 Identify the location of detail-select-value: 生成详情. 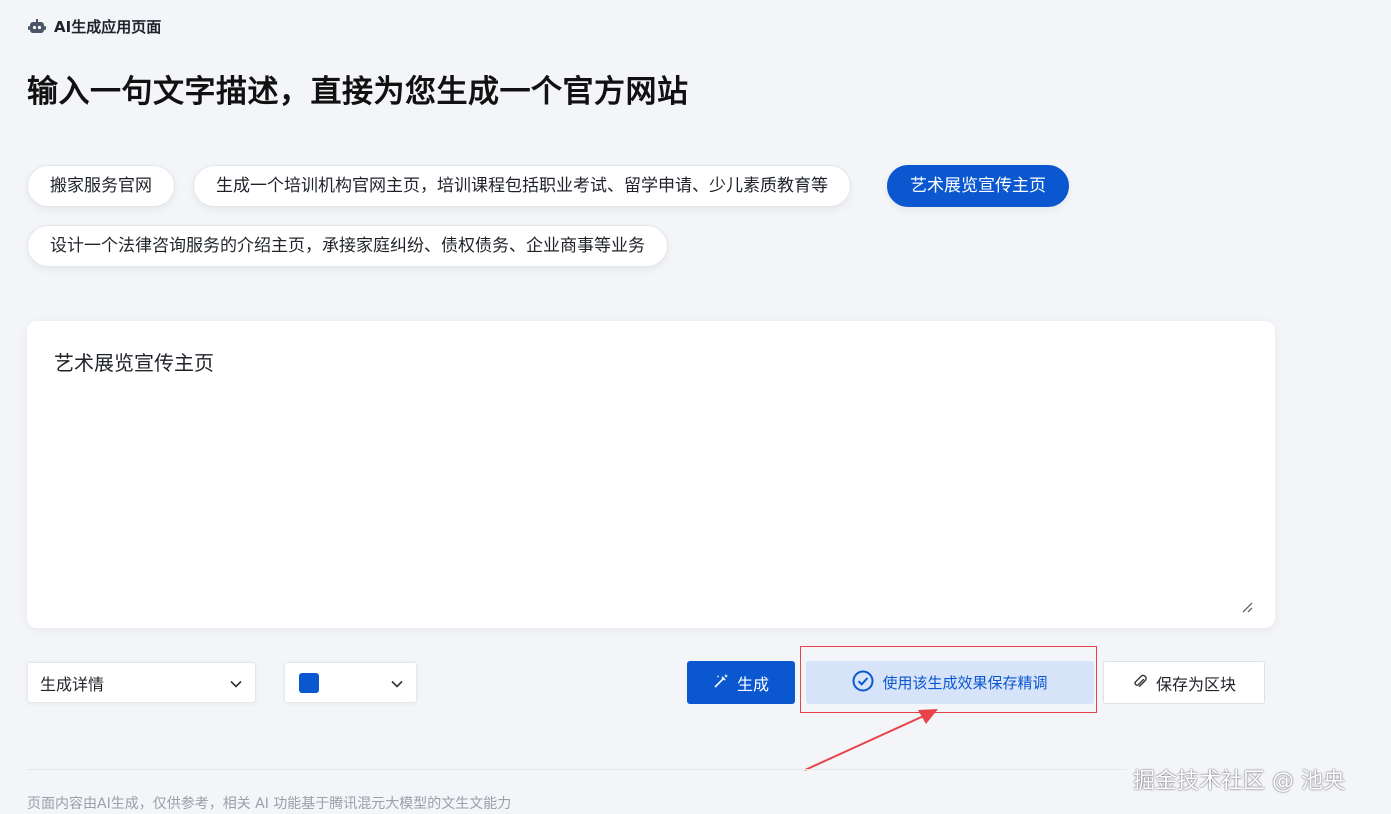
(72, 684).